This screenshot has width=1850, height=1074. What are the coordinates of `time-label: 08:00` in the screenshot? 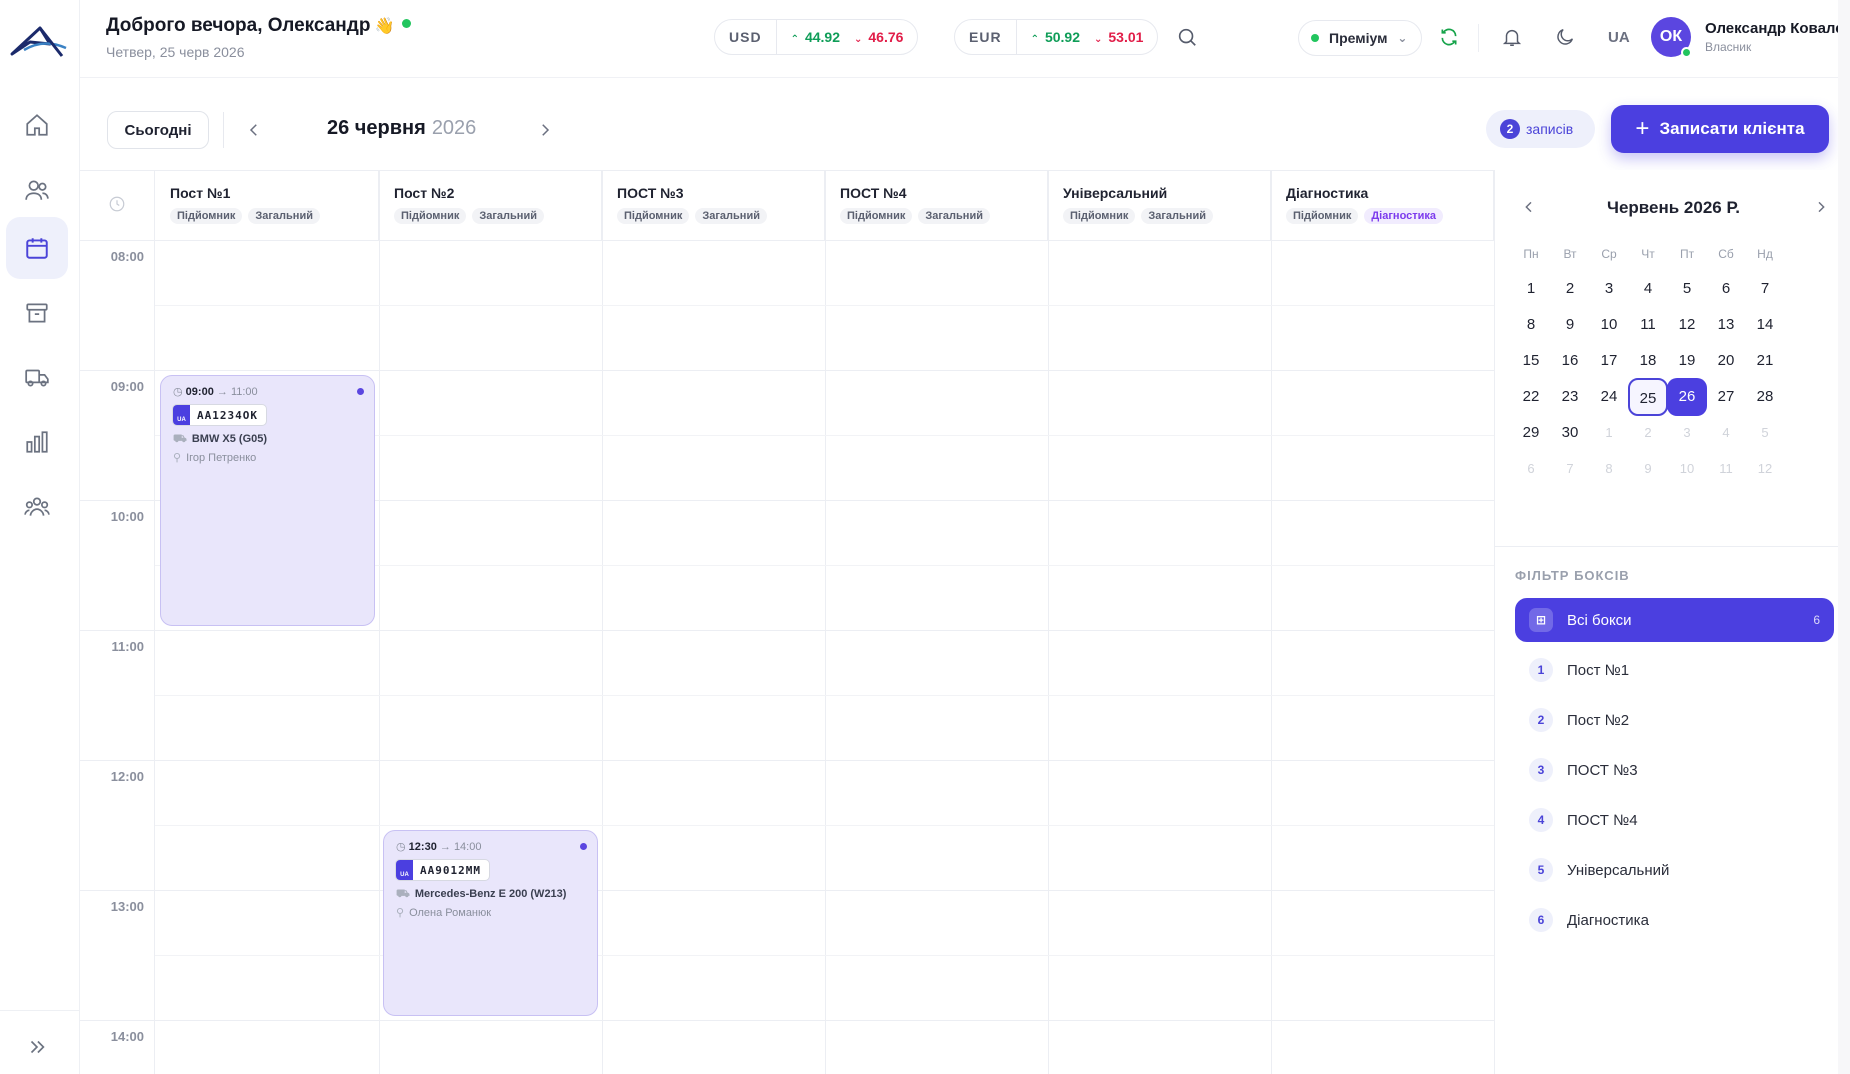 It's located at (127, 256).